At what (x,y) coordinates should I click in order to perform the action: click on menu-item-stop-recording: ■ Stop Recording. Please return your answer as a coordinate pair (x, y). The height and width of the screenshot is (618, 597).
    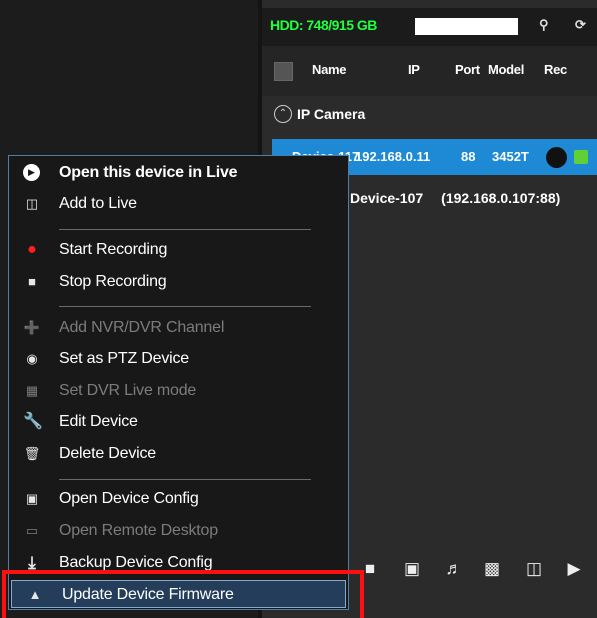
    Looking at the image, I should click on (178, 282).